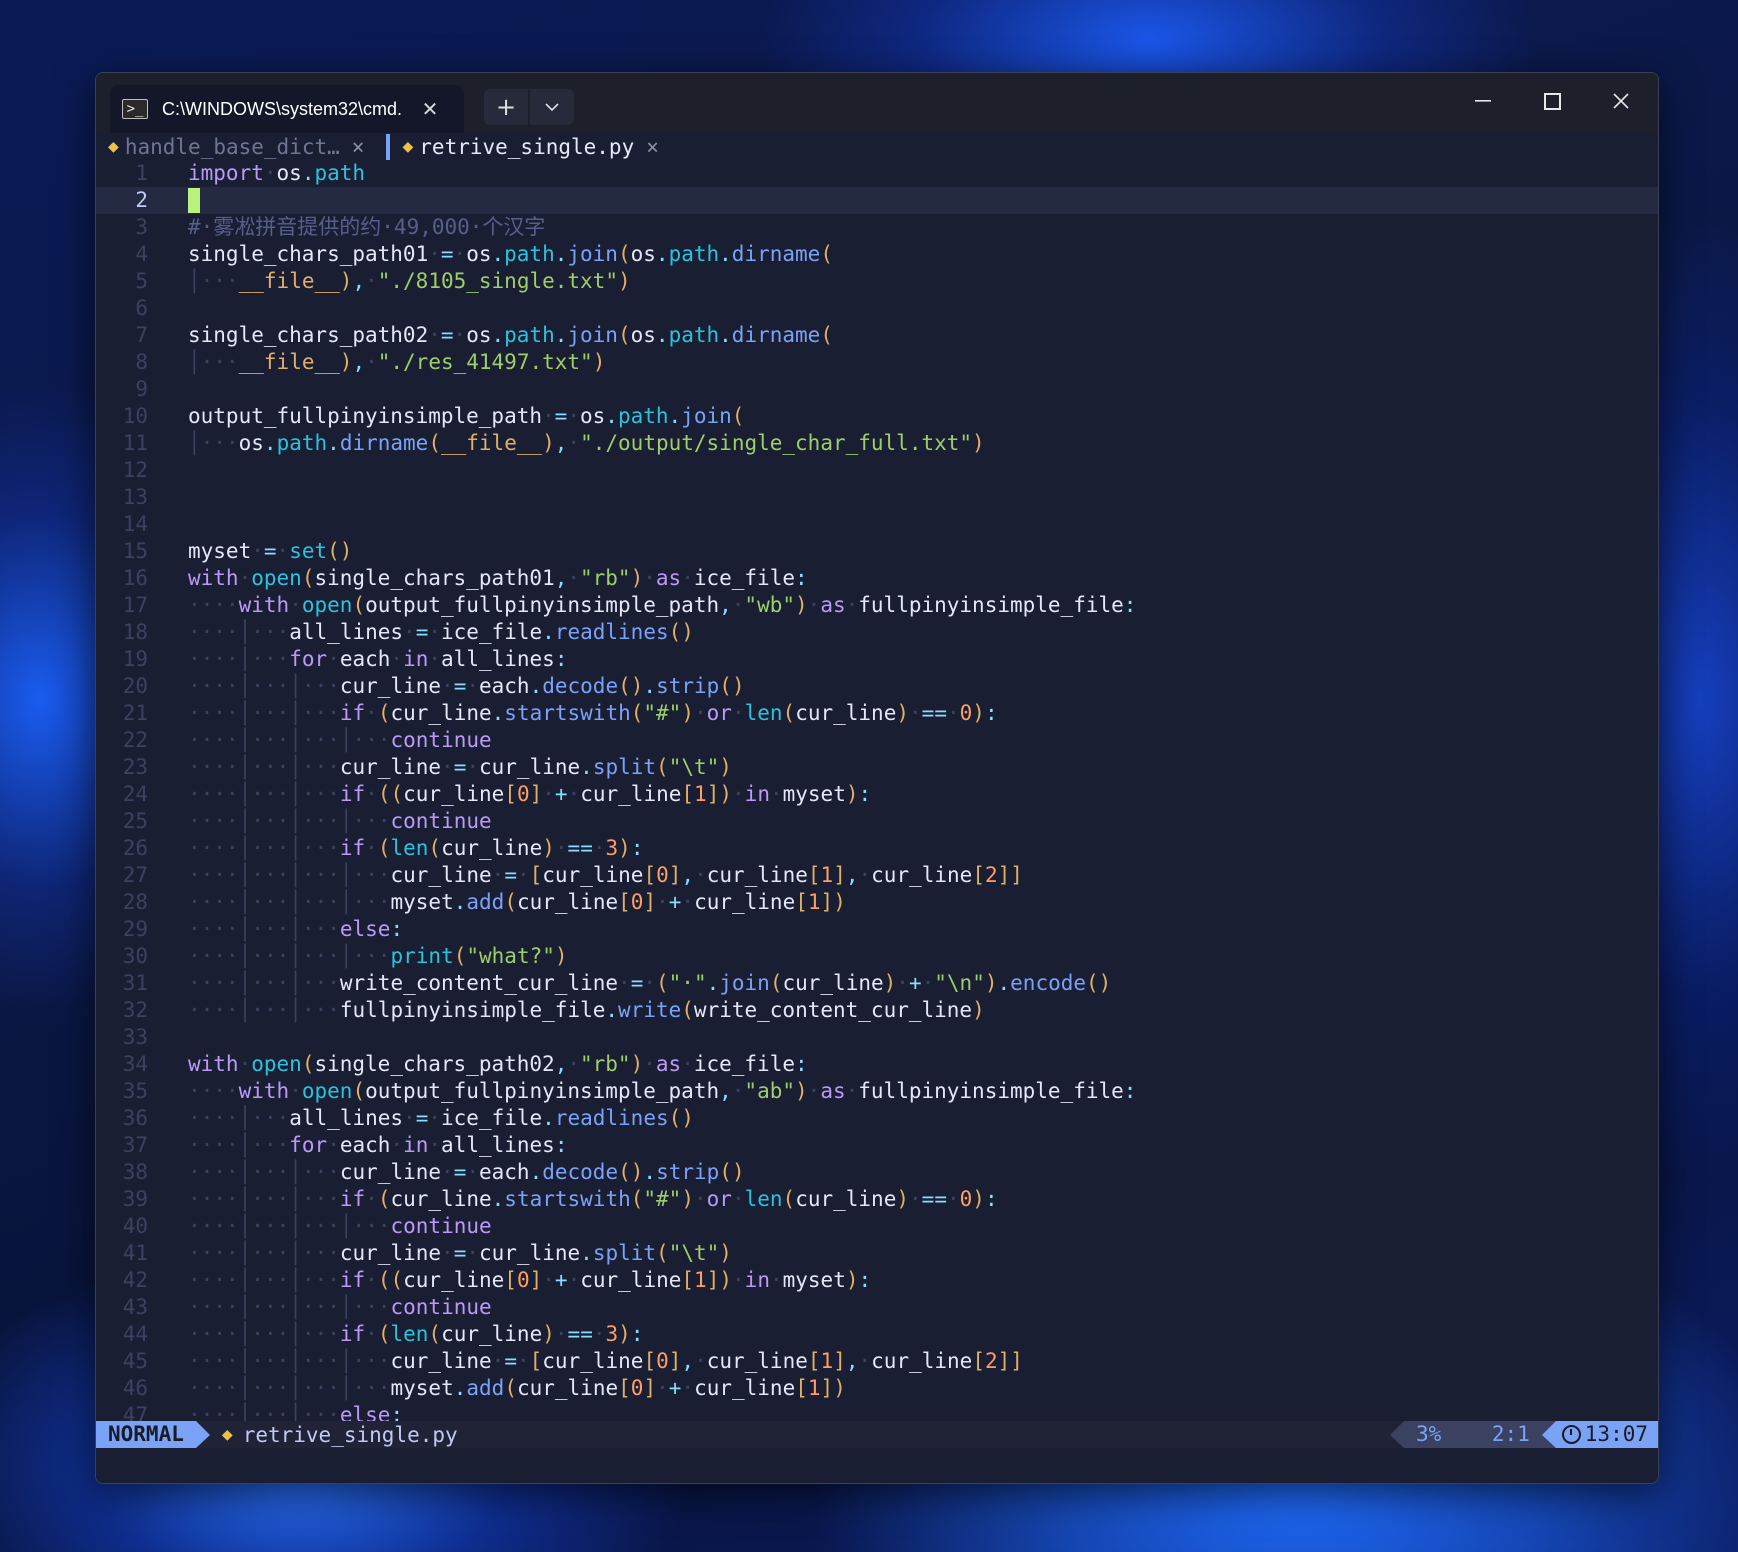 The width and height of the screenshot is (1738, 1552). I want to click on code-line: 26 ····│···│···if·(len(cur_line)·==·3):, so click(877, 848).